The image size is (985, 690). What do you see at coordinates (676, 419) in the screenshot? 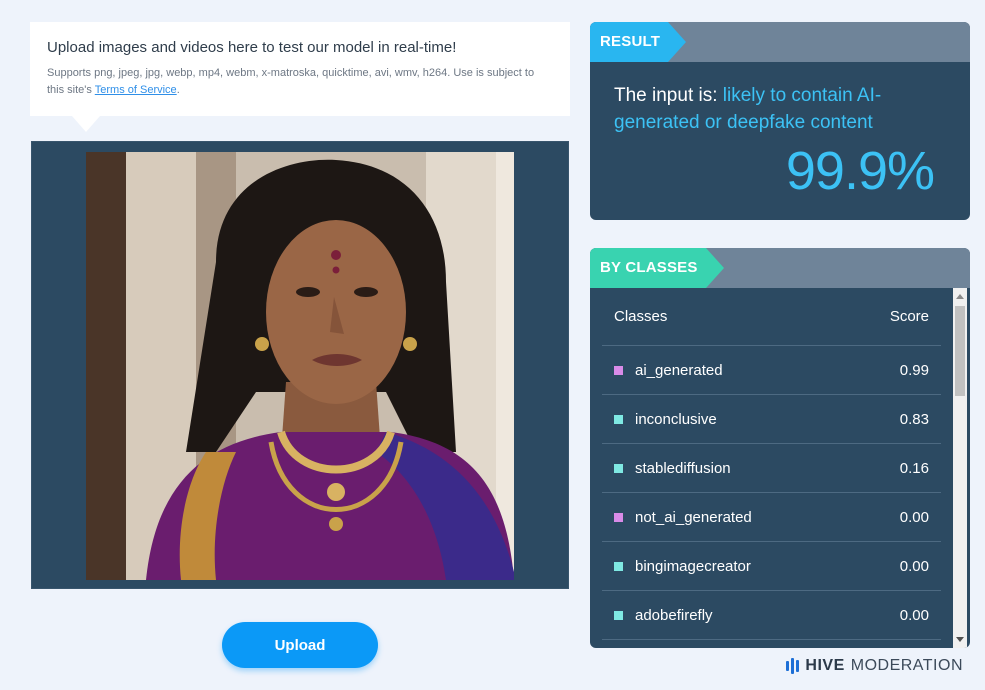
I see `class-name: inconclusive` at bounding box center [676, 419].